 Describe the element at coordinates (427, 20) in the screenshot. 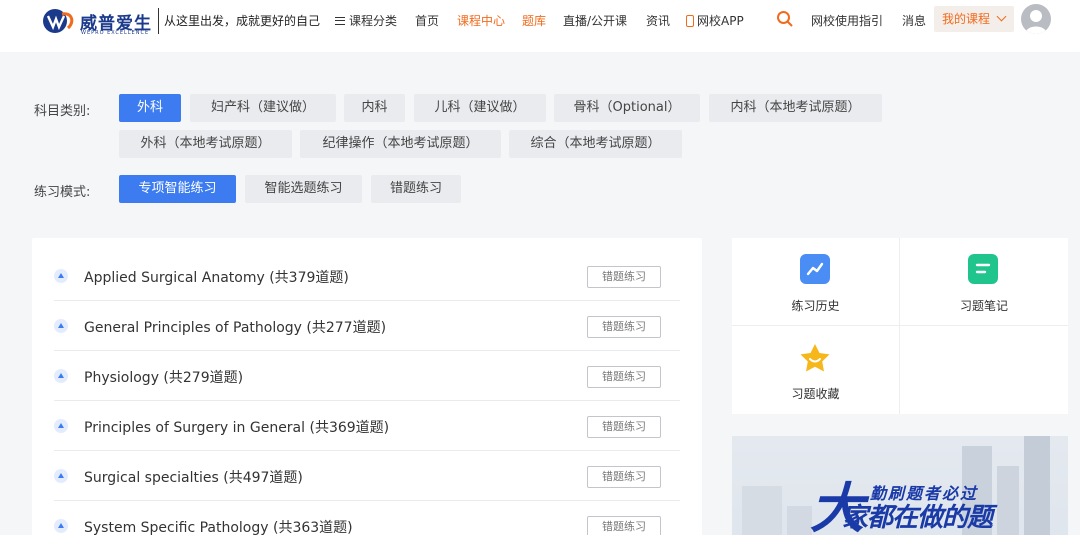

I see `nav-home: 首页` at that location.